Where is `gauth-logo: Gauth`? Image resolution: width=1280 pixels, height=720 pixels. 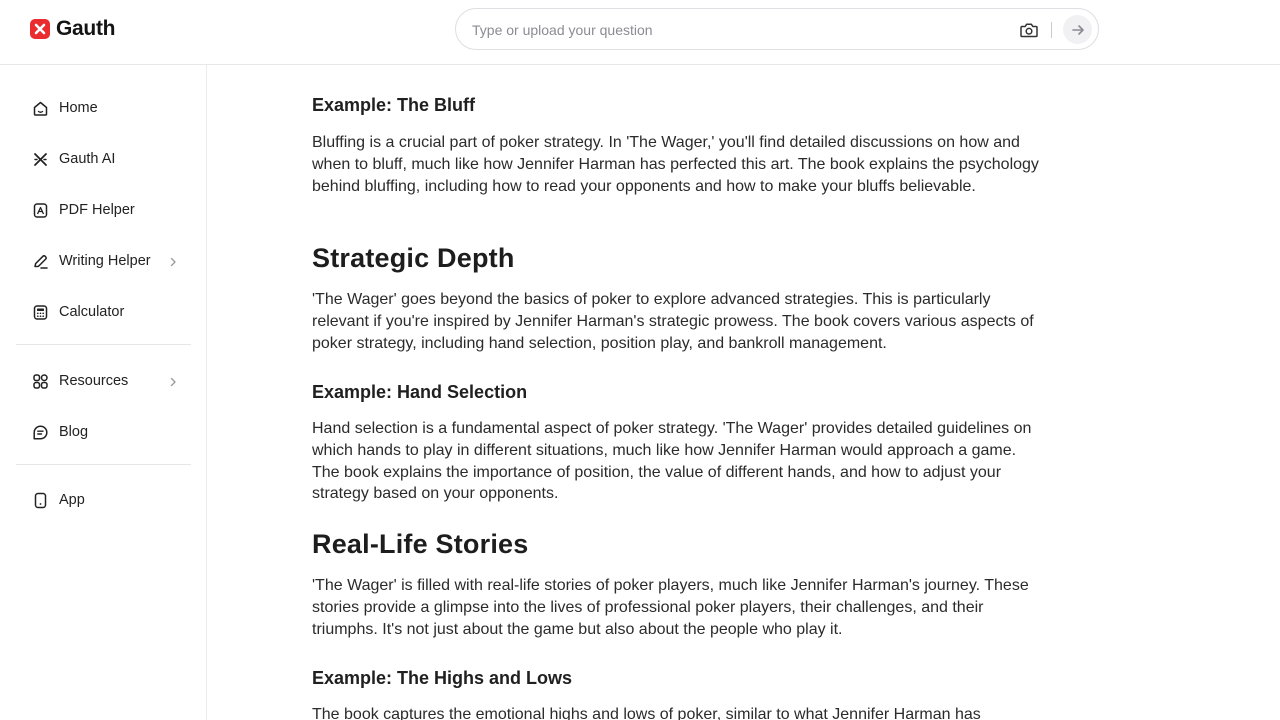
gauth-logo: Gauth is located at coordinates (72, 29).